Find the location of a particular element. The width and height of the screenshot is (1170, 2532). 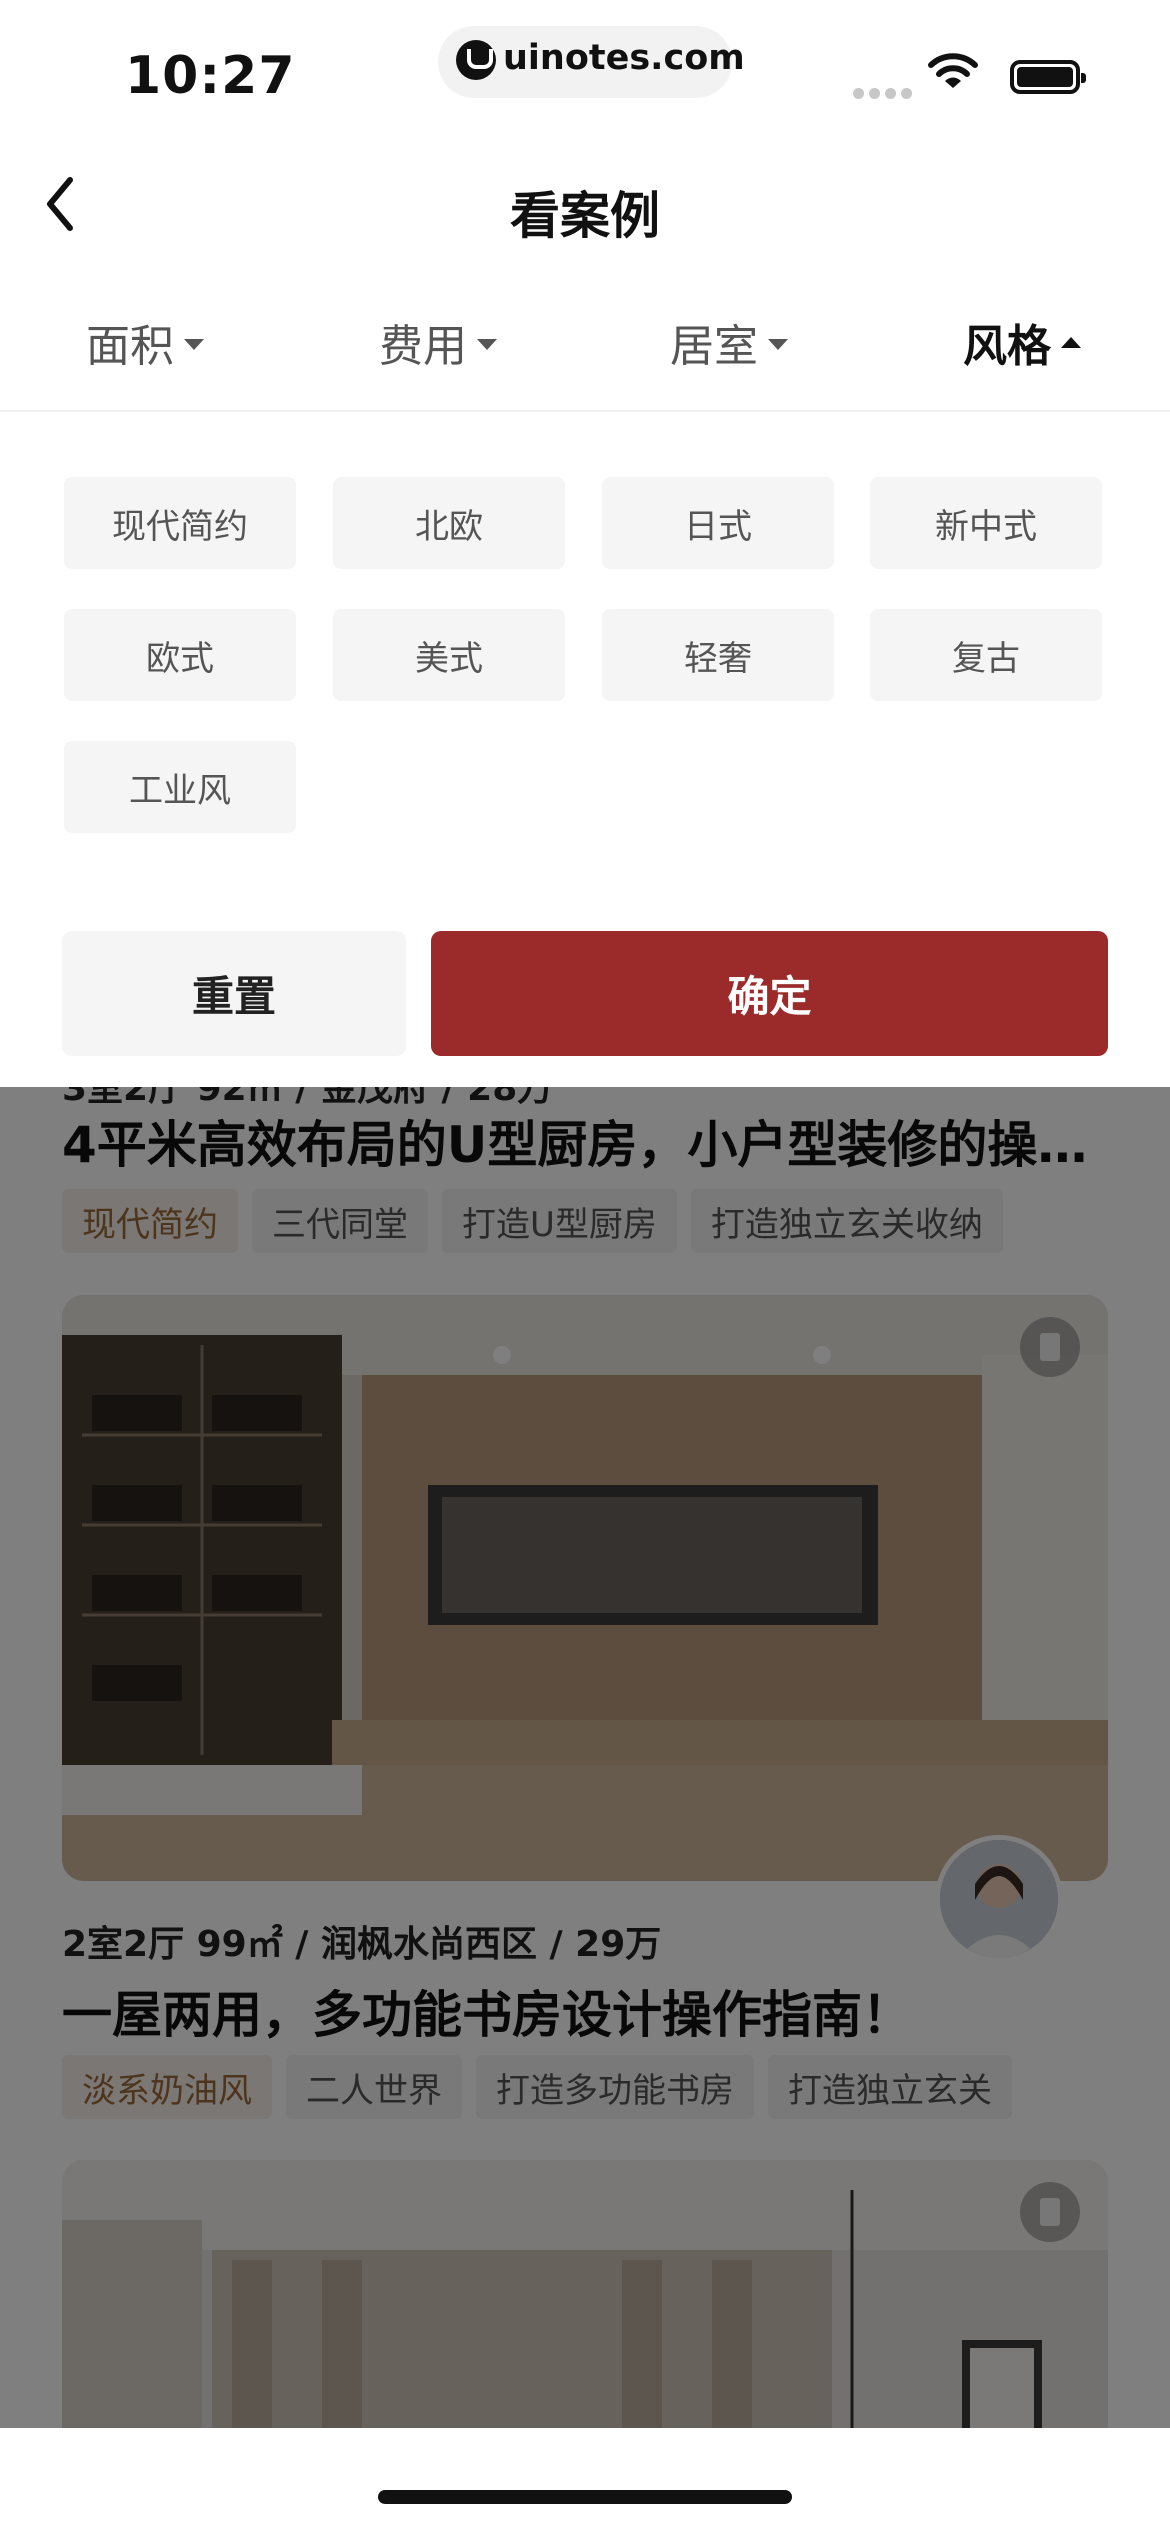

style-option: 日式 is located at coordinates (718, 523).